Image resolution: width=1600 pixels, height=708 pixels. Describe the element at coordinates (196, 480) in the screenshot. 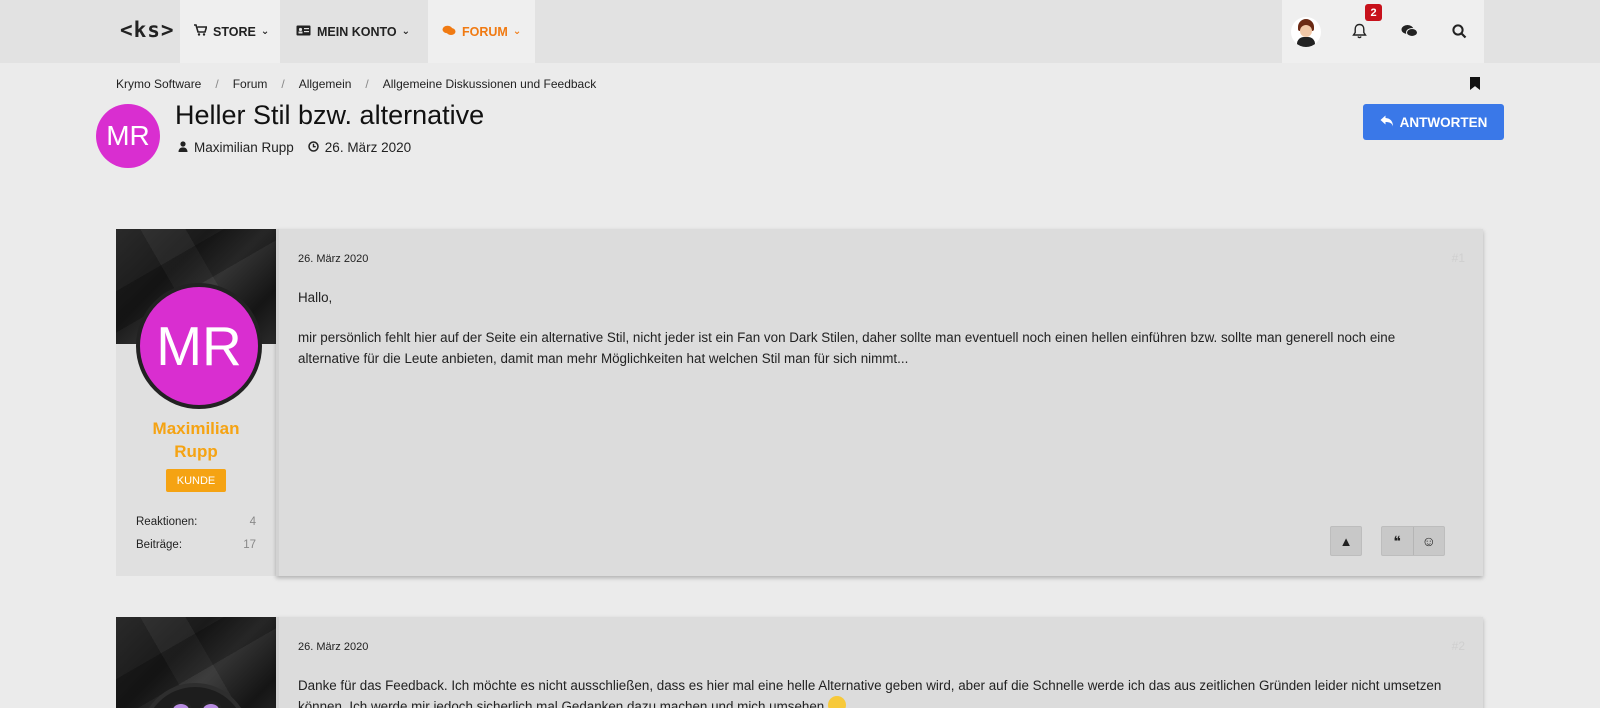

I see `user-title-badge: KUNDE` at that location.